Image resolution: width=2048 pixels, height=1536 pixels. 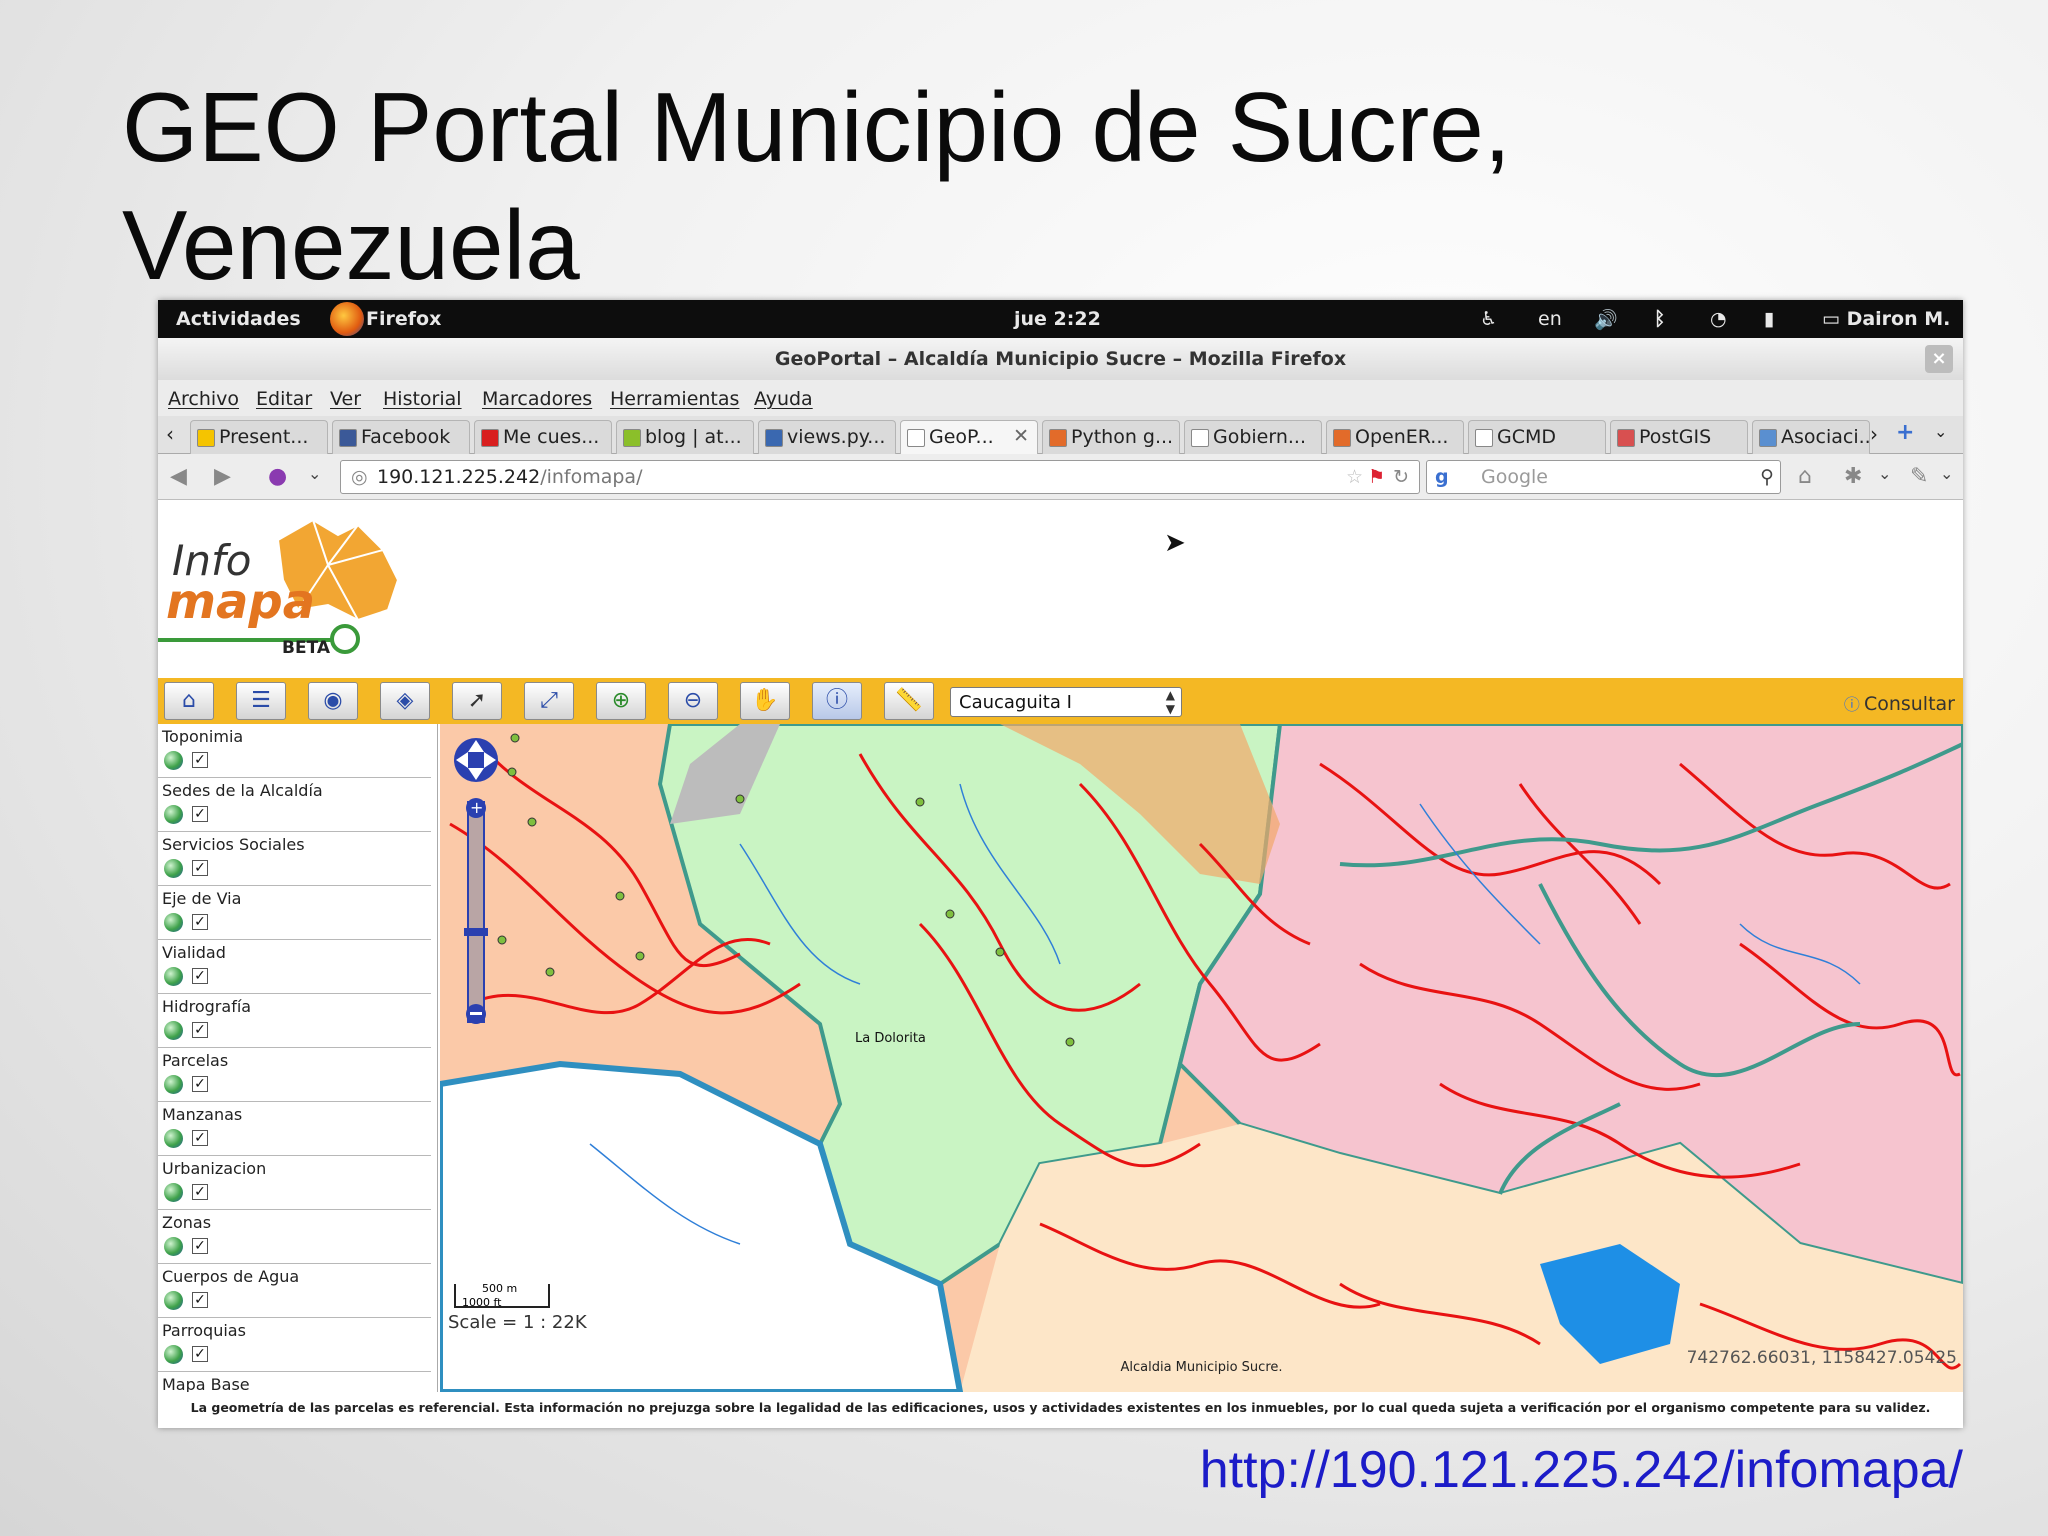 I want to click on zoom-extent-icon: ⤢, so click(x=549, y=701).